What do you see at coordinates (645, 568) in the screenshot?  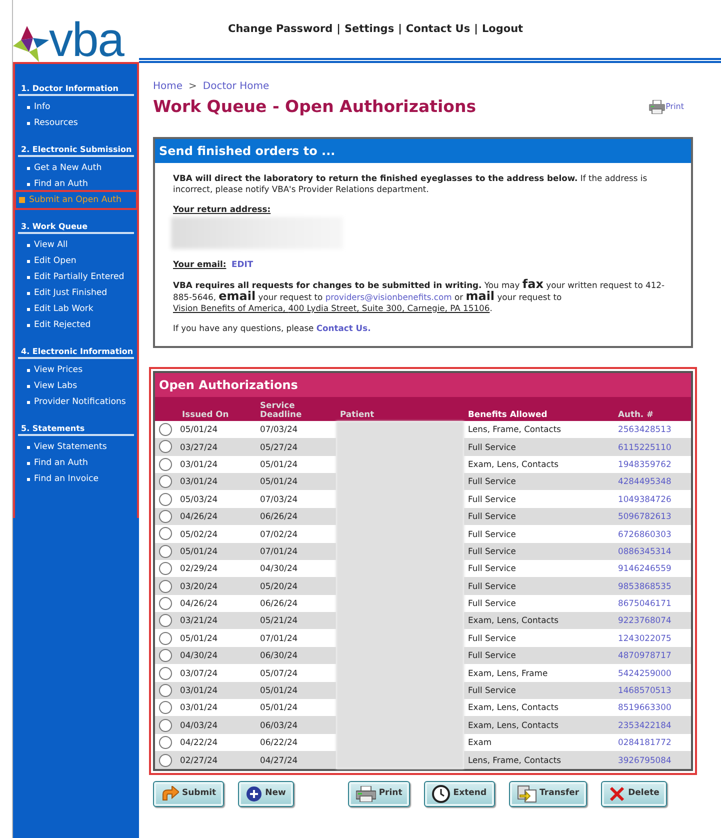 I see `auth-link: 9146246559` at bounding box center [645, 568].